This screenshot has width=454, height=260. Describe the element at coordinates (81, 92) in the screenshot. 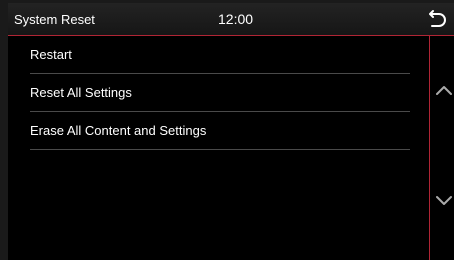

I see `reset-all-settings-label: Reset All Settings` at that location.